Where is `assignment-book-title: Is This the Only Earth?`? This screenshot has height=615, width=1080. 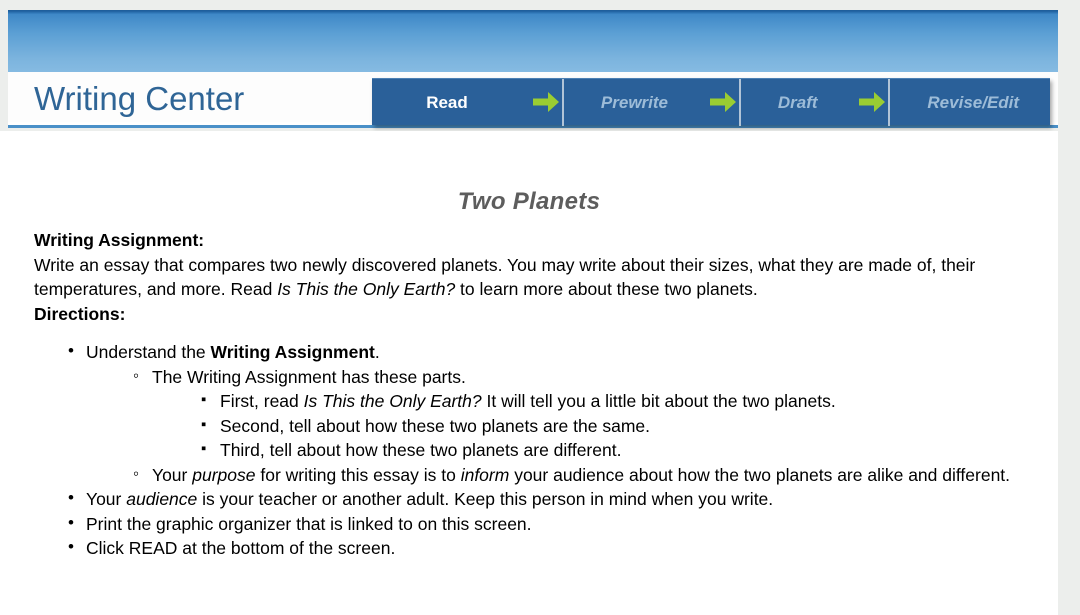 assignment-book-title: Is This the Only Earth? is located at coordinates (366, 289).